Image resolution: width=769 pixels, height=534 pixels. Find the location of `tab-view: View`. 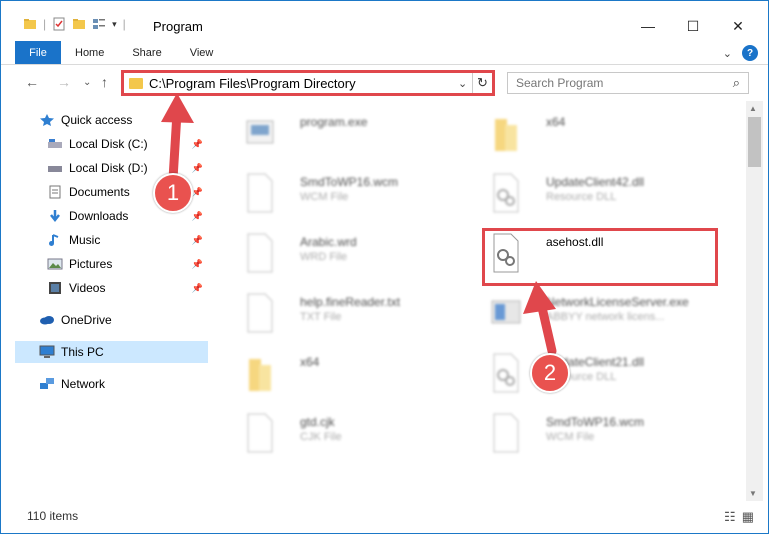

tab-view: View is located at coordinates (202, 52).